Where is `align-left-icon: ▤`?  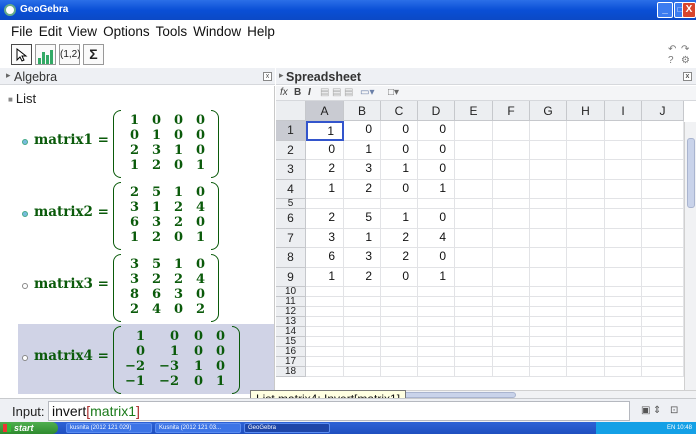
align-left-icon: ▤ is located at coordinates (324, 92).